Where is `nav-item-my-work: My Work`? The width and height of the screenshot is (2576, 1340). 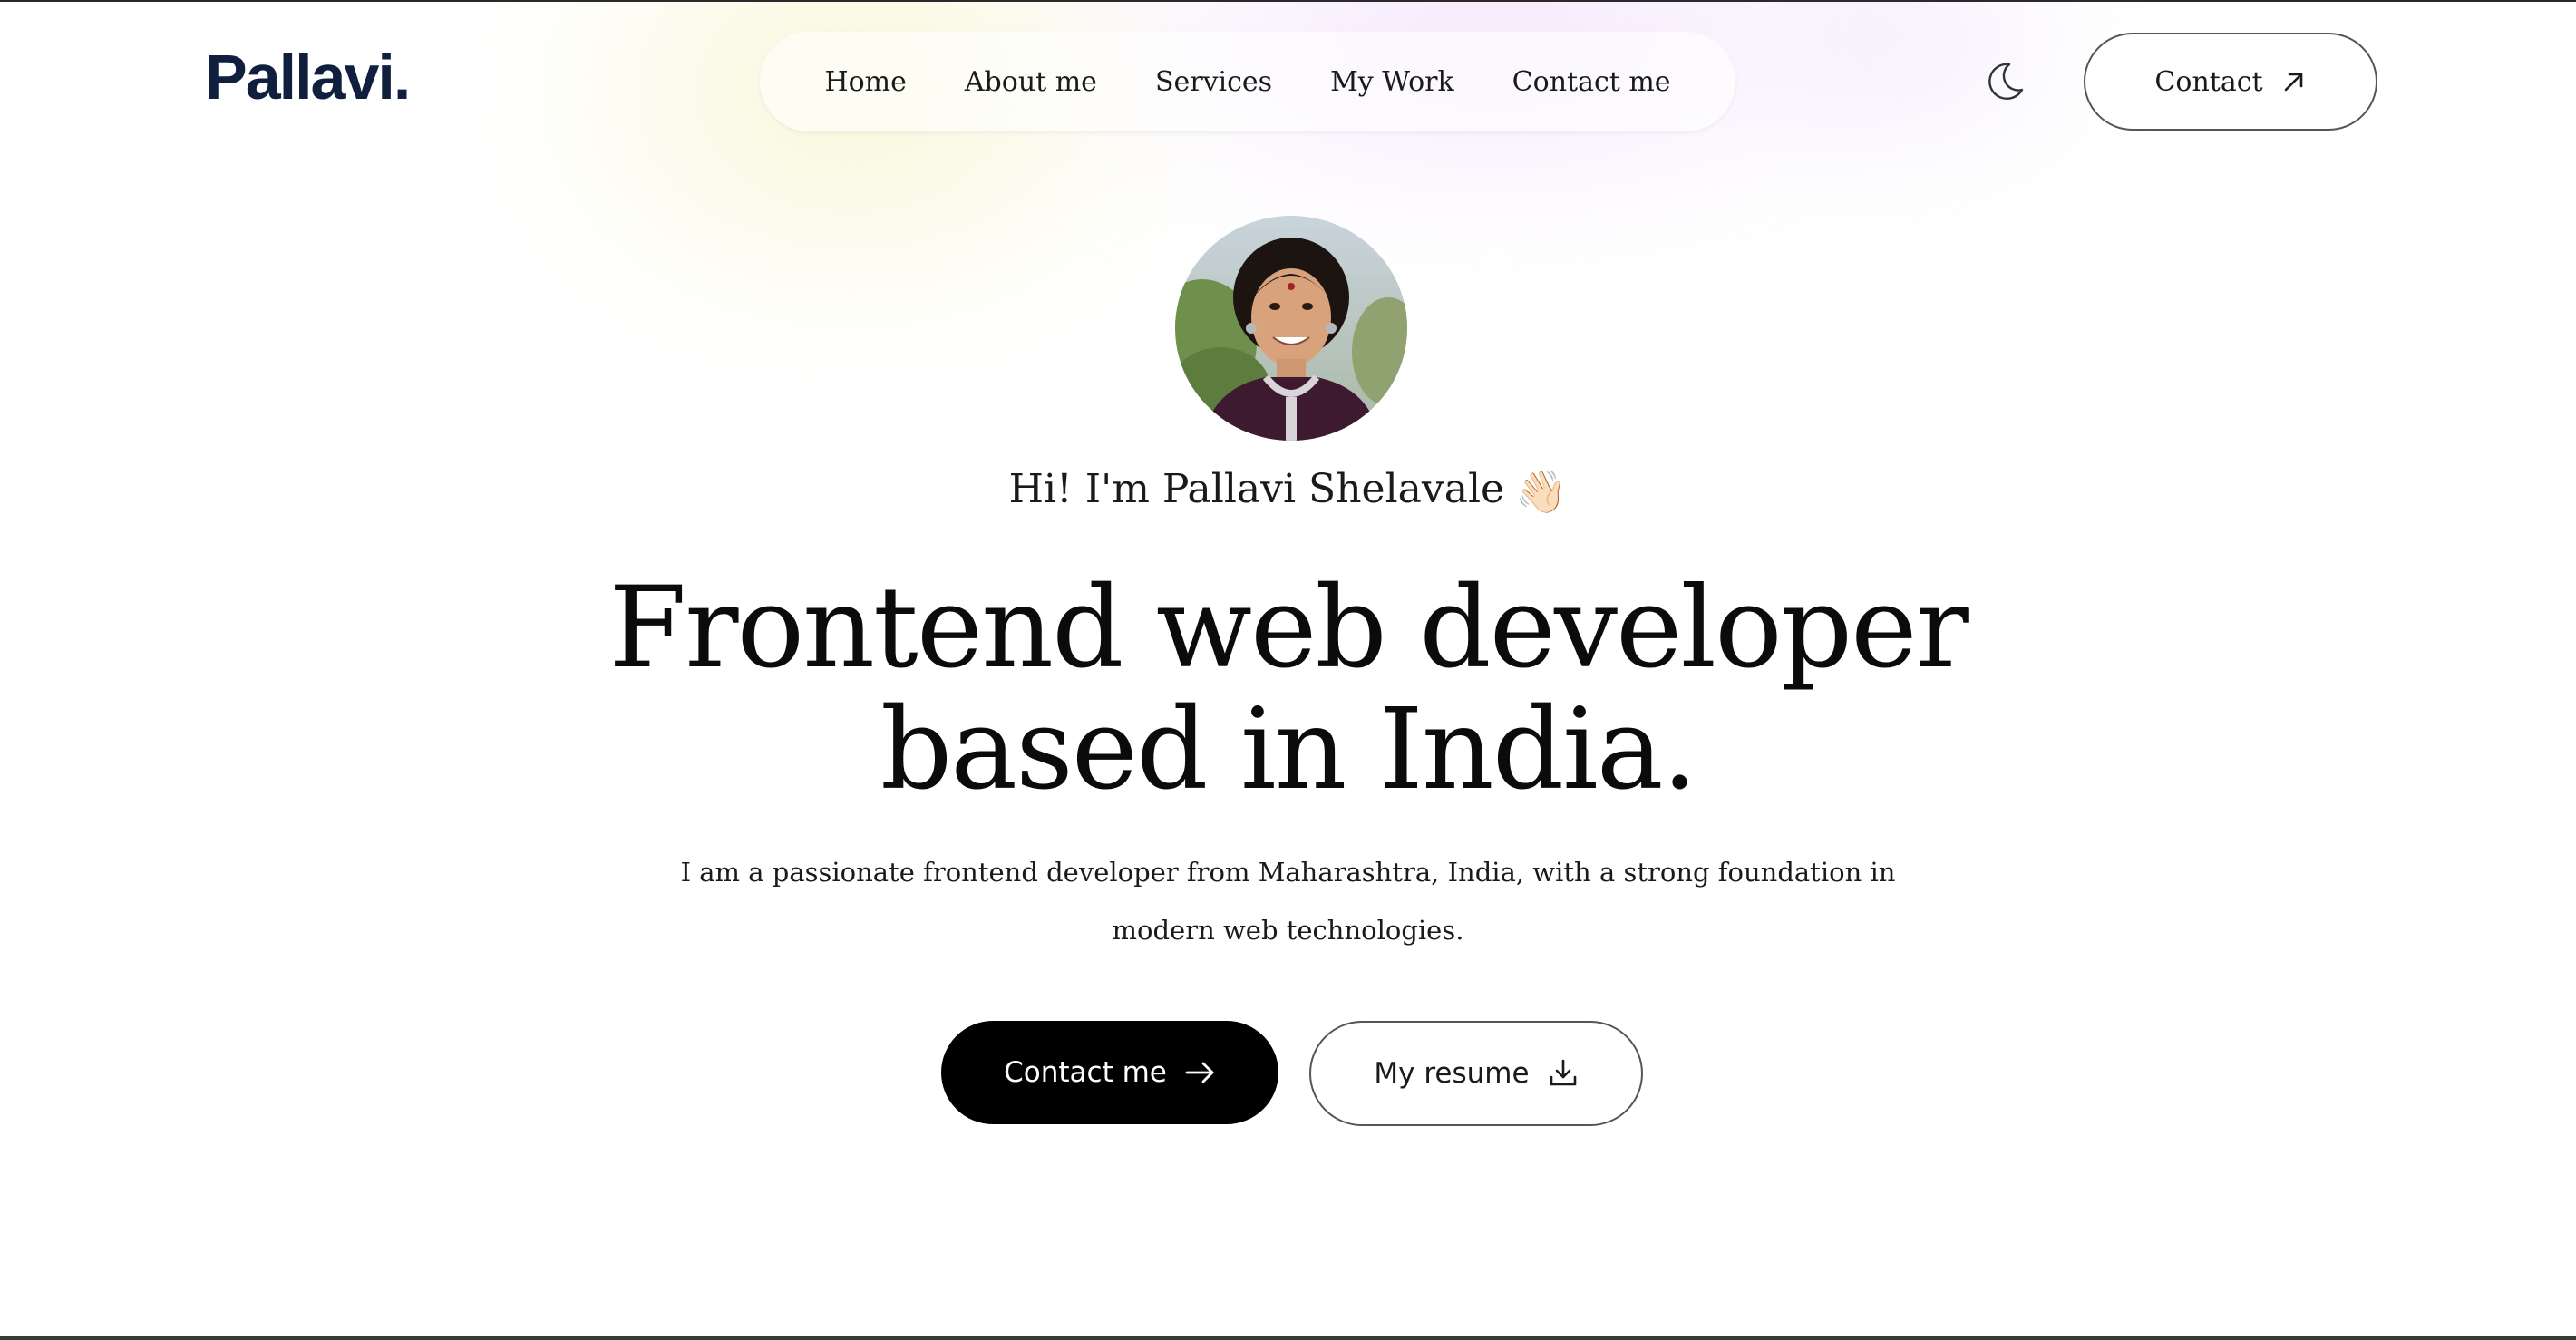
nav-item-my-work: My Work is located at coordinates (1392, 82).